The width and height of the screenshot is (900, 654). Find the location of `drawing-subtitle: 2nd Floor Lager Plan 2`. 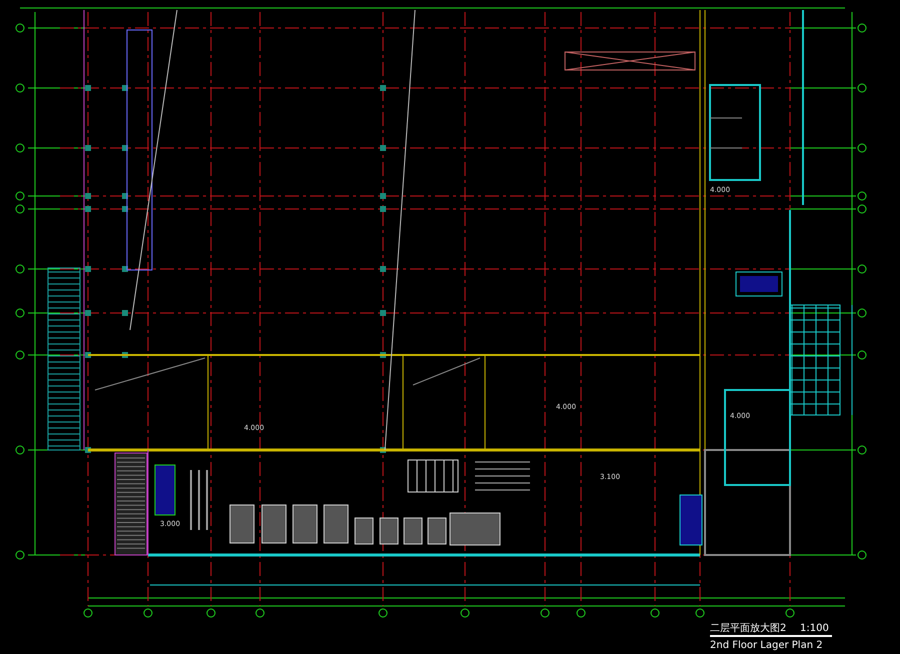

drawing-subtitle: 2nd Floor Lager Plan 2 is located at coordinates (766, 645).